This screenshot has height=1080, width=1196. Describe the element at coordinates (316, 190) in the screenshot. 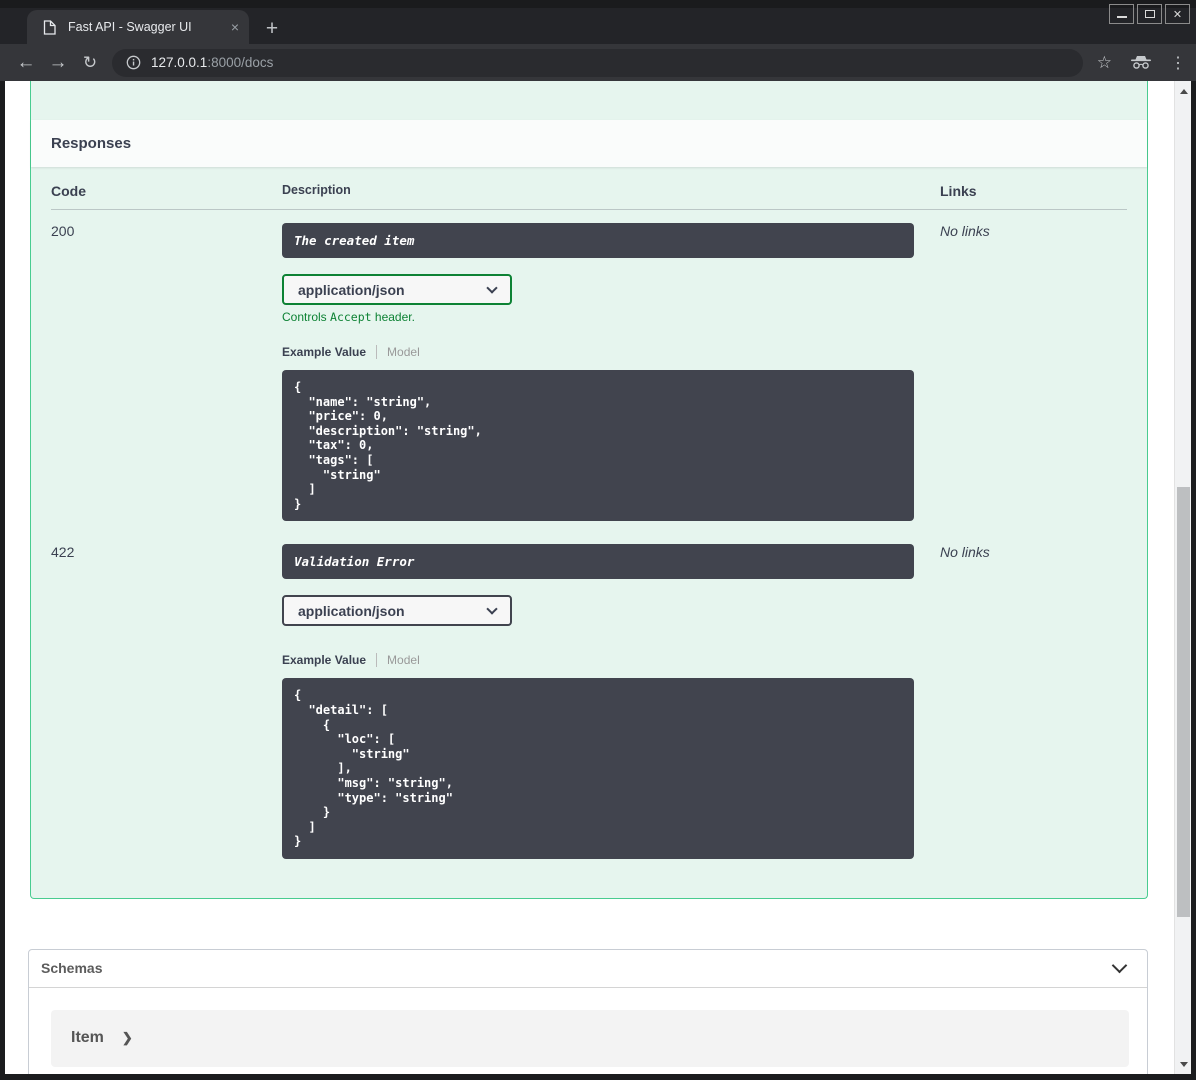

I see `column-header-description: Description` at that location.